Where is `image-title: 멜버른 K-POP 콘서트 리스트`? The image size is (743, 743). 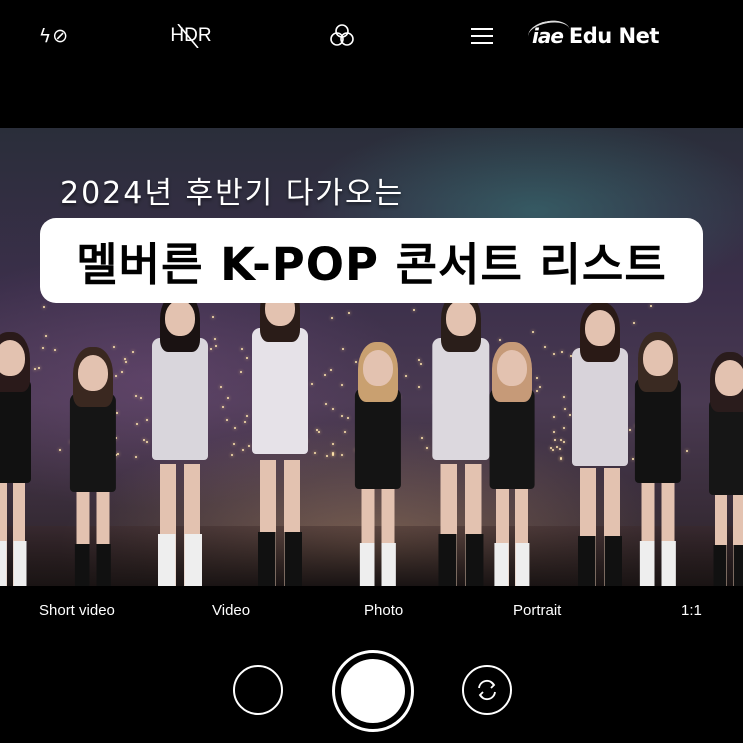 image-title: 멜버른 K-POP 콘서트 리스트 is located at coordinates (371, 264).